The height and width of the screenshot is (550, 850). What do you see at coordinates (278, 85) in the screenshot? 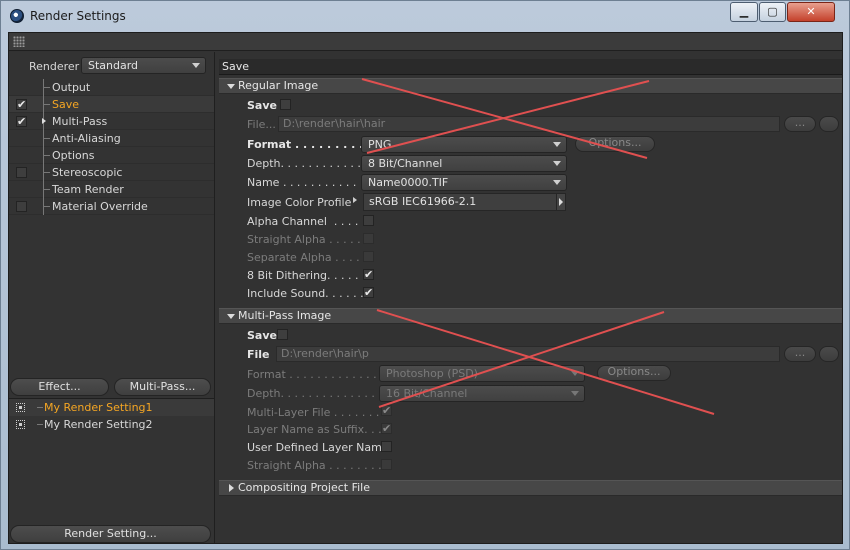
I see `regular-image-title: Regular Image` at bounding box center [278, 85].